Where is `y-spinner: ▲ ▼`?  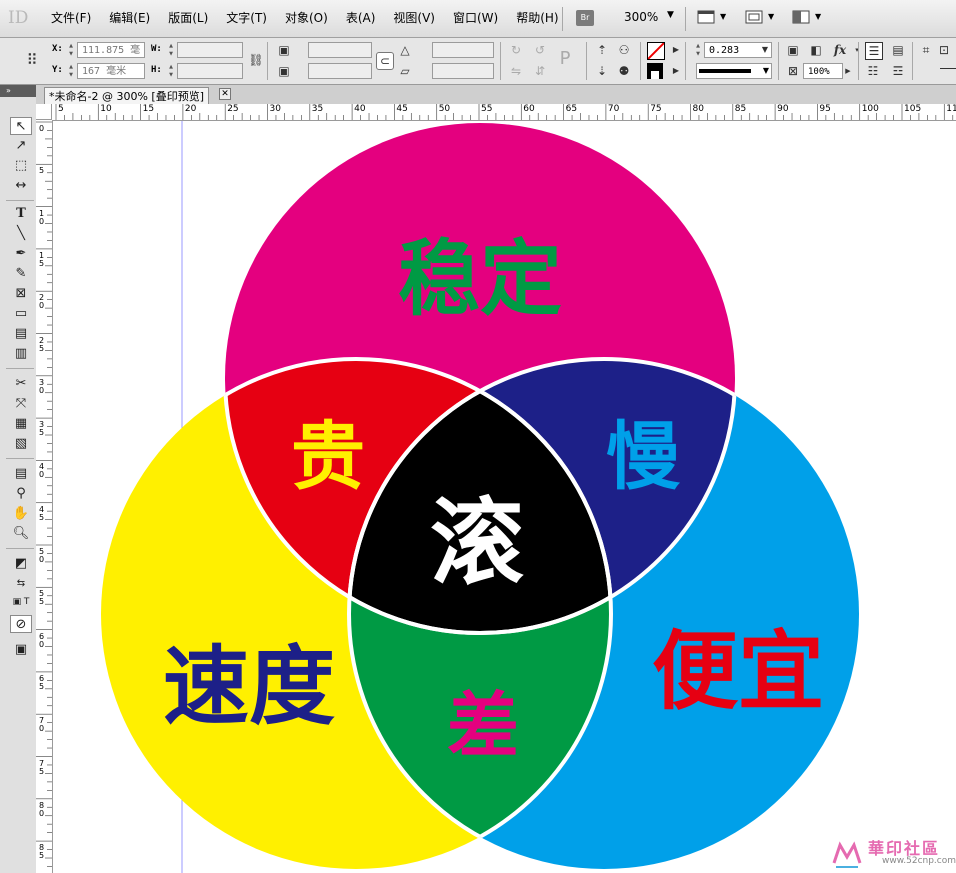
y-spinner: ▲ ▼ is located at coordinates (71, 71).